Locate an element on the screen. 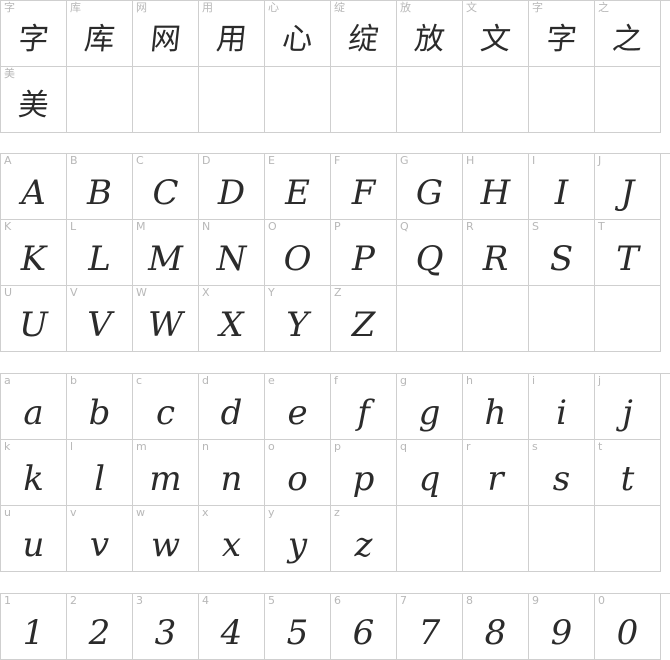  glyph-label: 2 is located at coordinates (73, 600).